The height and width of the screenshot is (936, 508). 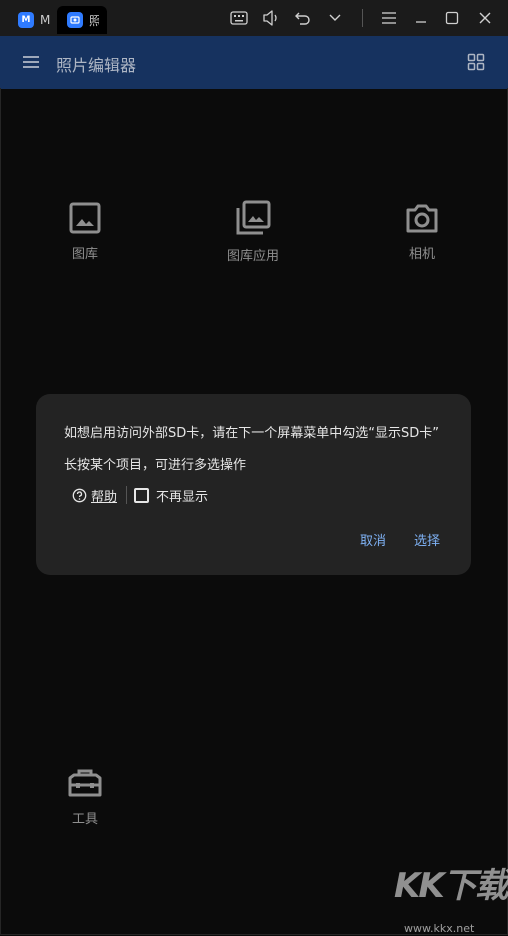 I want to click on app-logo-icon: M, so click(x=26, y=20).